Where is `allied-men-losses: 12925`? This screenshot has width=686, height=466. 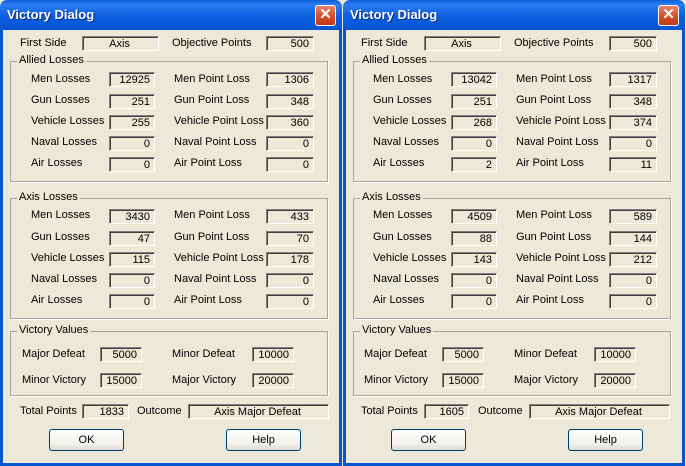 allied-men-losses: 12925 is located at coordinates (132, 79).